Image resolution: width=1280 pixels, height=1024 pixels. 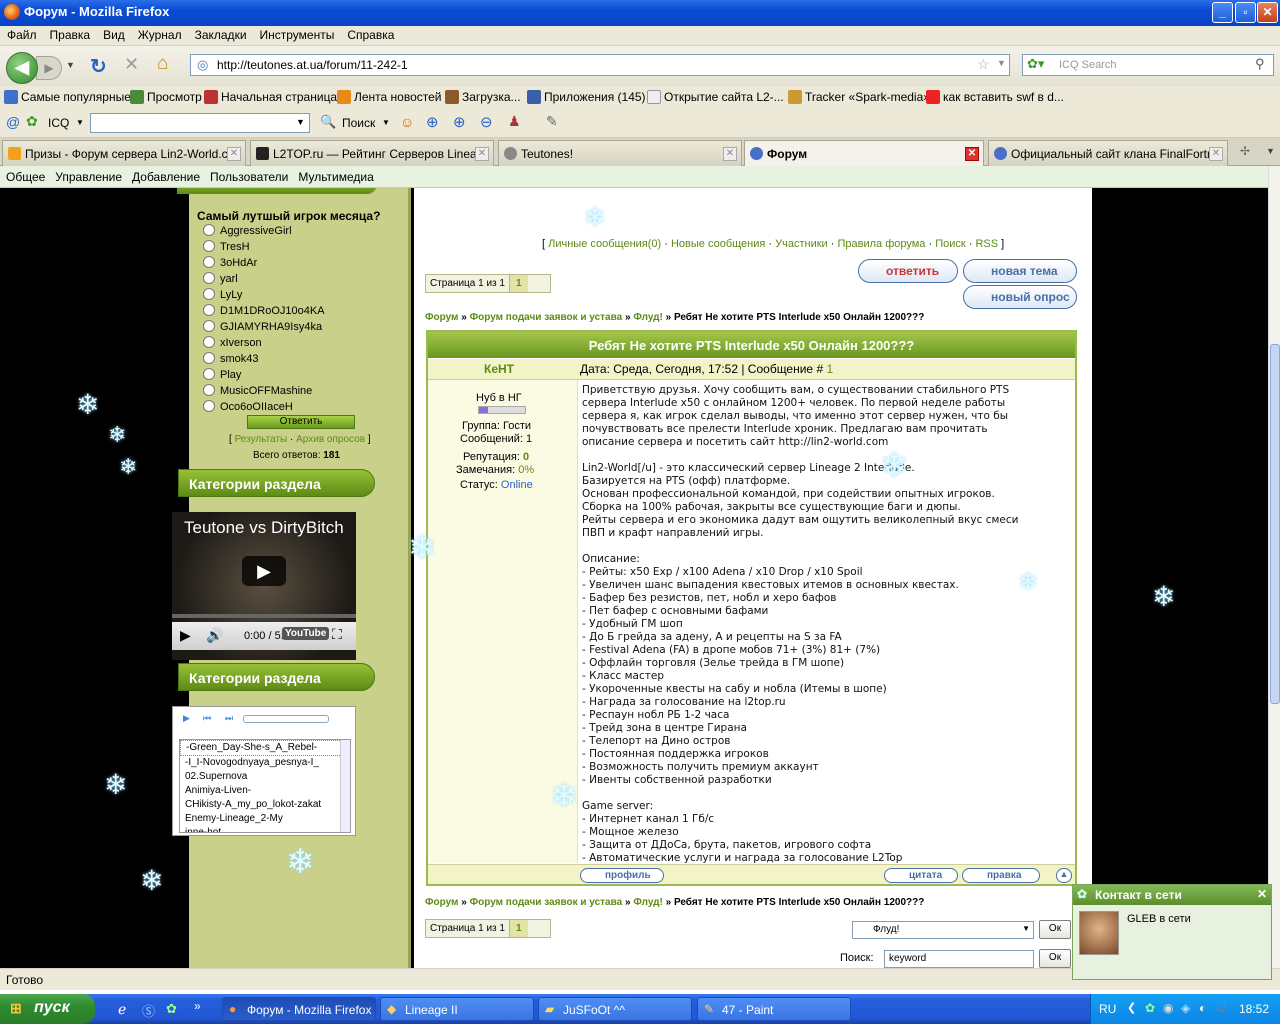 I want to click on home-icon: ⌂, so click(x=162, y=64).